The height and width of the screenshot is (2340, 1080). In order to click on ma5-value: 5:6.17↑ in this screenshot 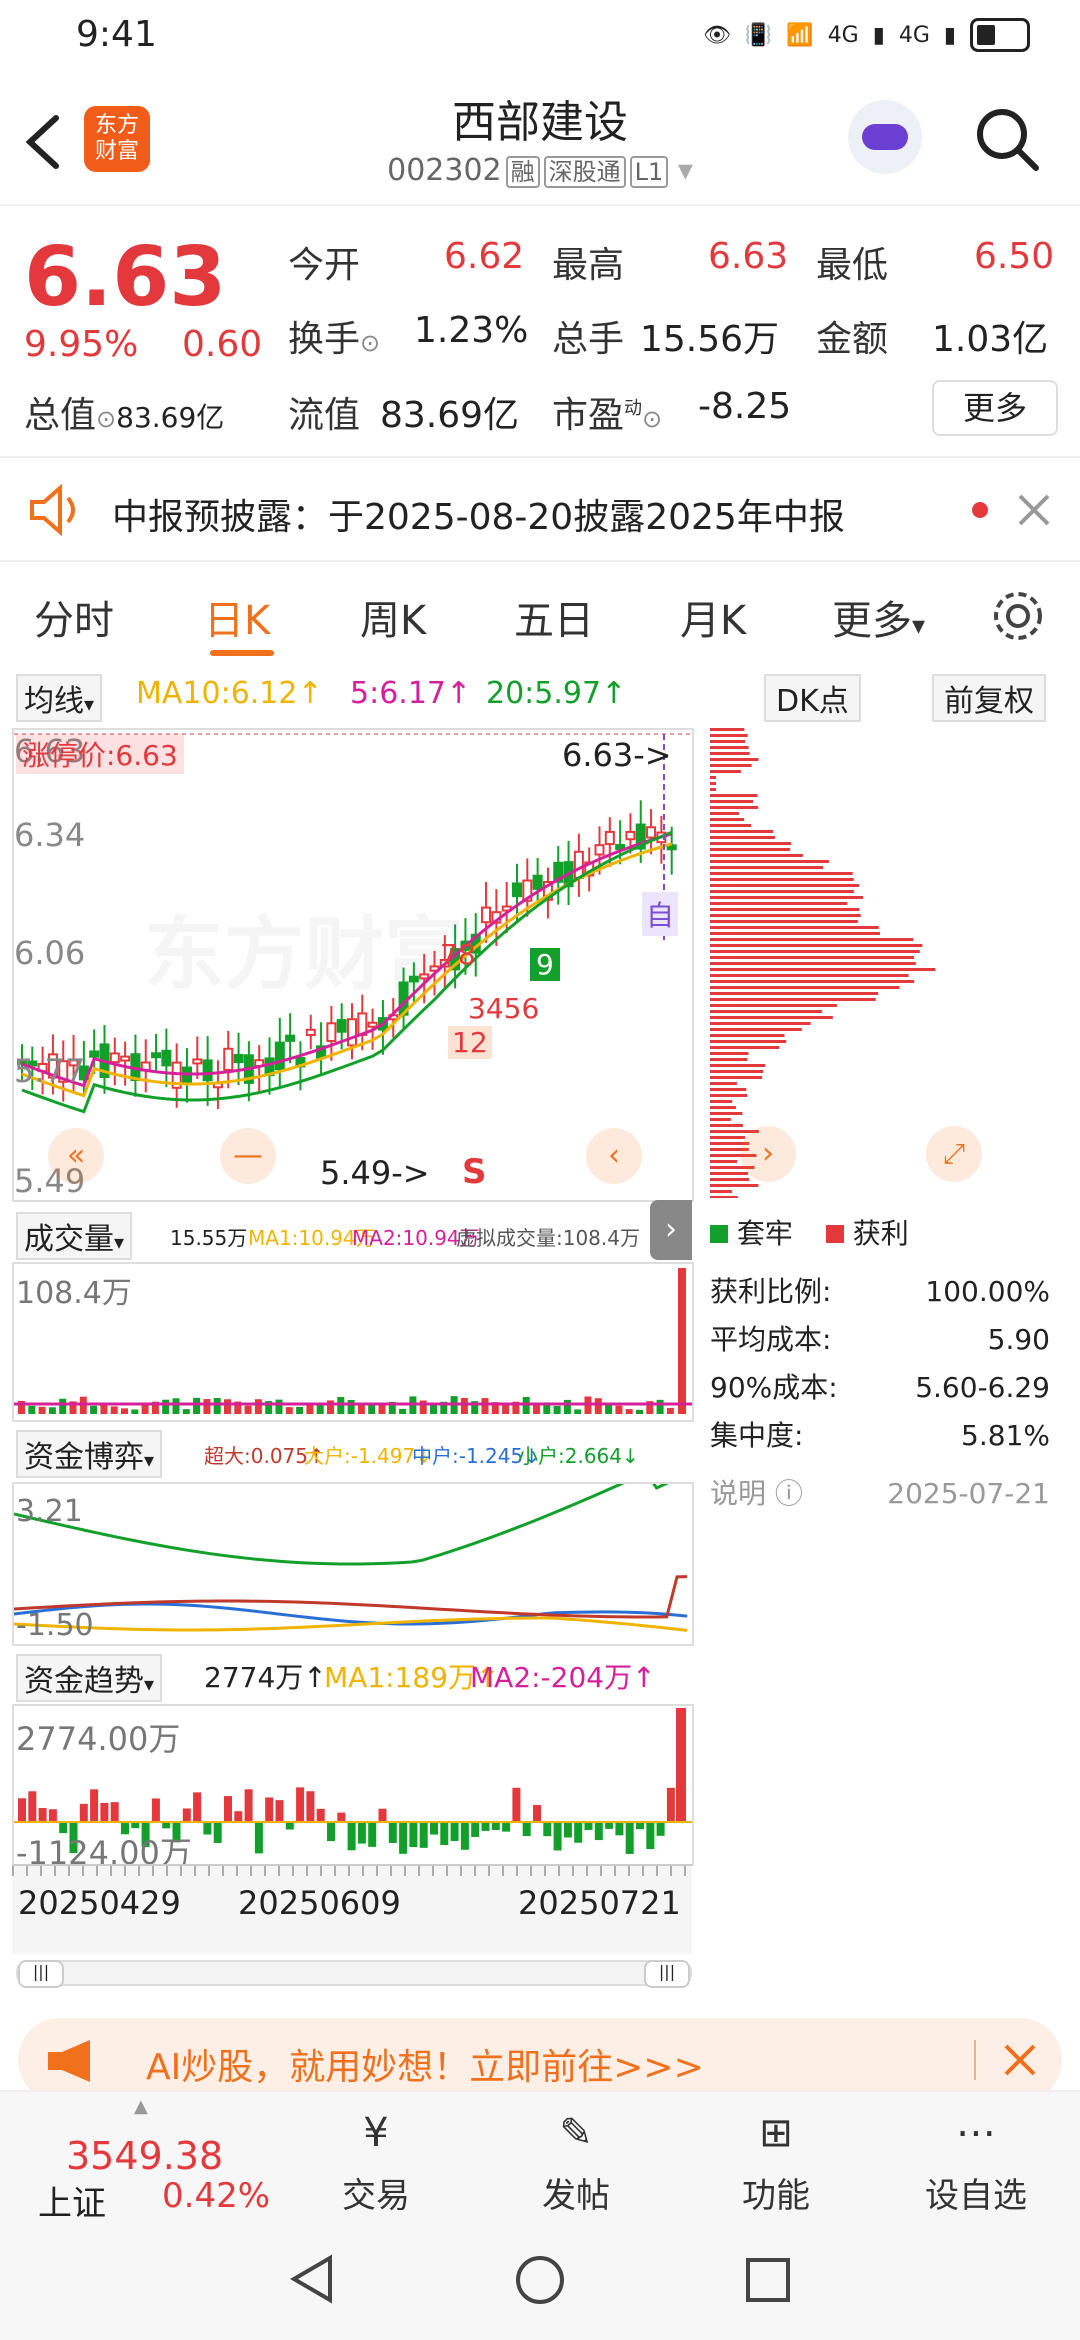, I will do `click(411, 693)`.